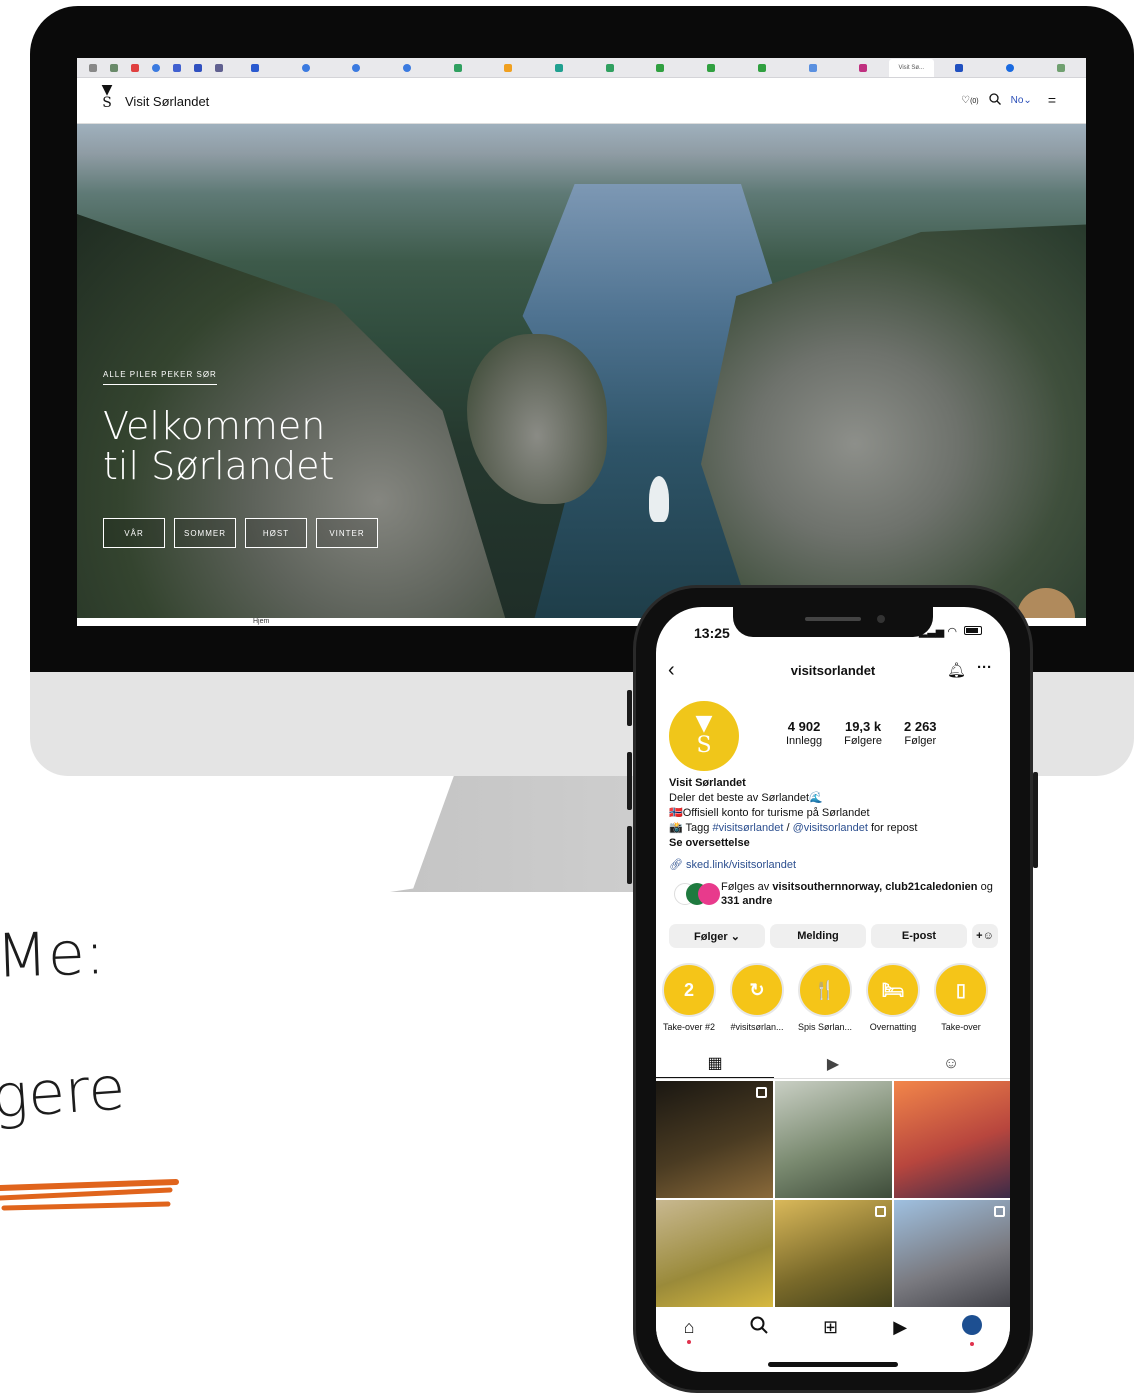  What do you see at coordinates (261, 621) in the screenshot?
I see `footer-home-link: Hjem` at bounding box center [261, 621].